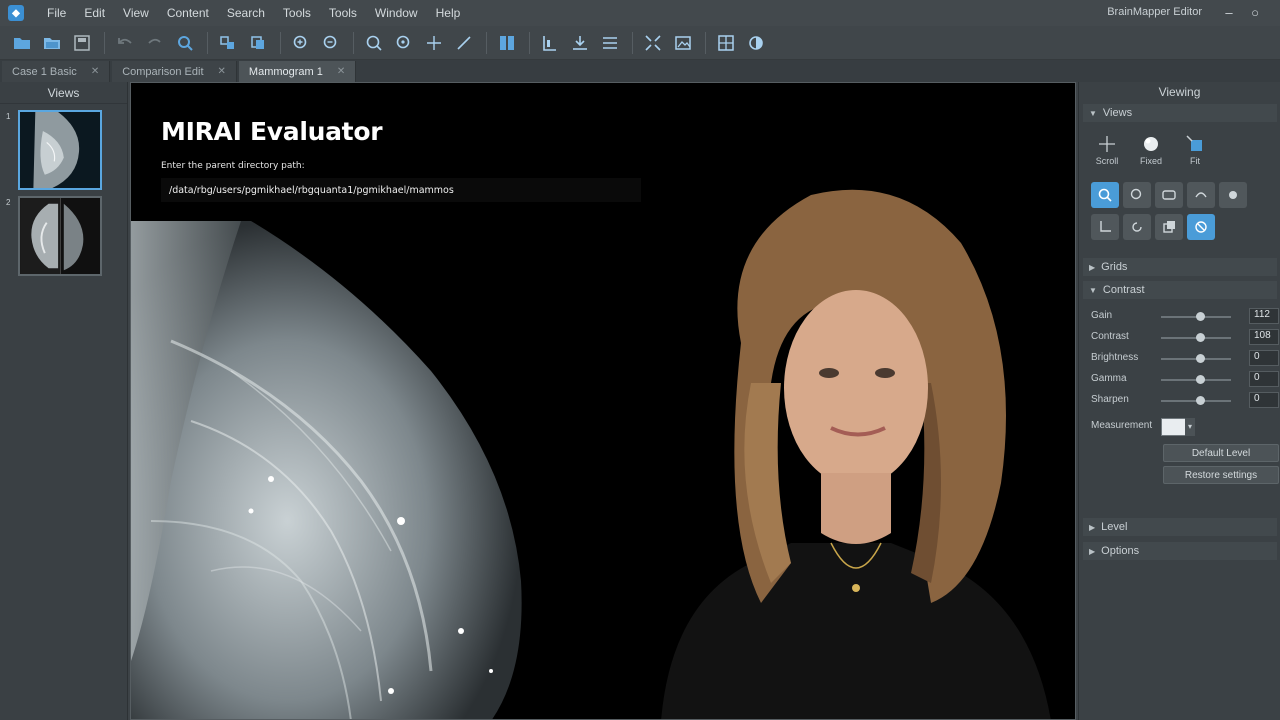 The height and width of the screenshot is (720, 1280). What do you see at coordinates (1229, 13) in the screenshot?
I see `minimize-icon: –` at bounding box center [1229, 13].